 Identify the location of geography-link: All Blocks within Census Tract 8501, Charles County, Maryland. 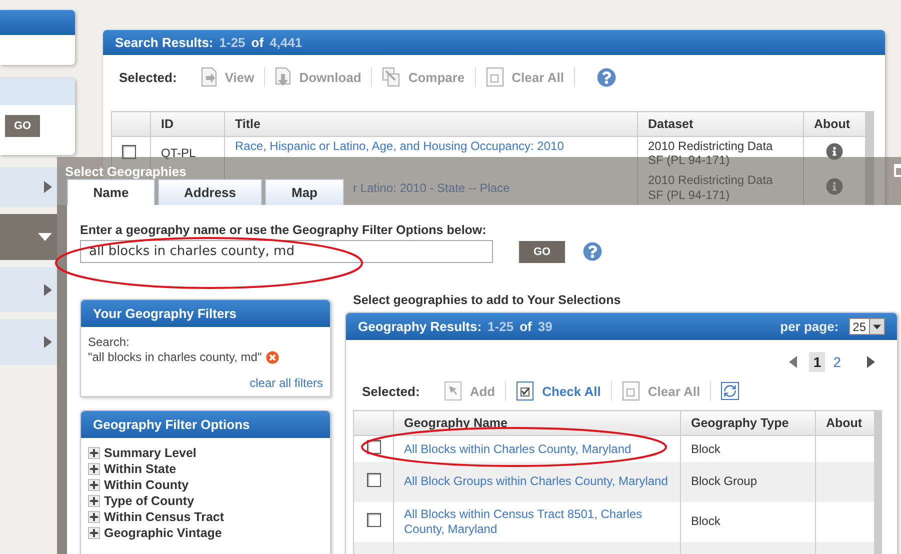
(537, 521).